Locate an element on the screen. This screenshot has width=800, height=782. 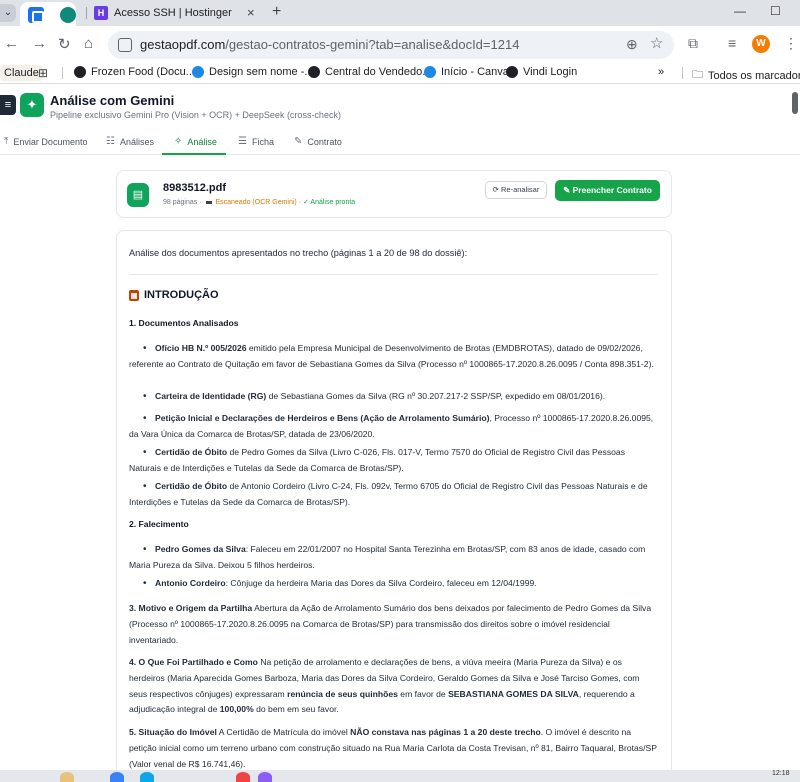
bookmark-inicio-canva: Início - Canva is located at coordinates (466, 72).